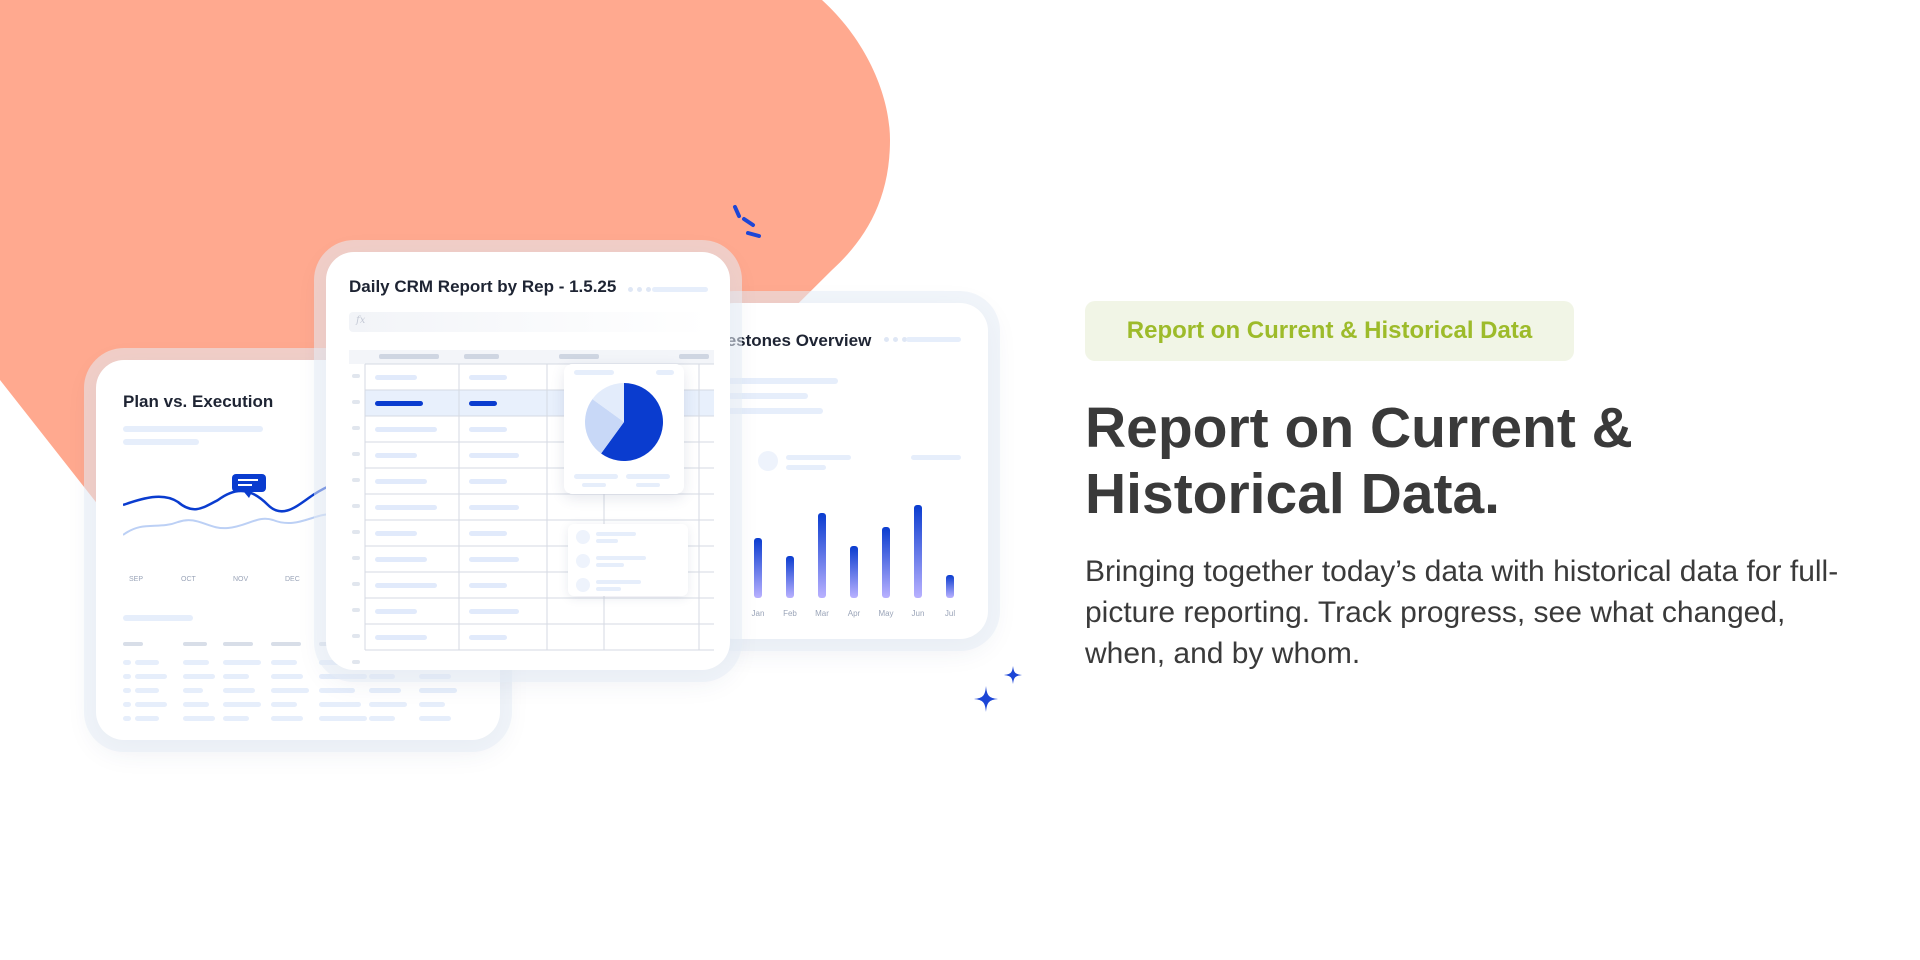 Image resolution: width=1920 pixels, height=960 pixels. Describe the element at coordinates (624, 422) in the screenshot. I see `pie-chart` at that location.